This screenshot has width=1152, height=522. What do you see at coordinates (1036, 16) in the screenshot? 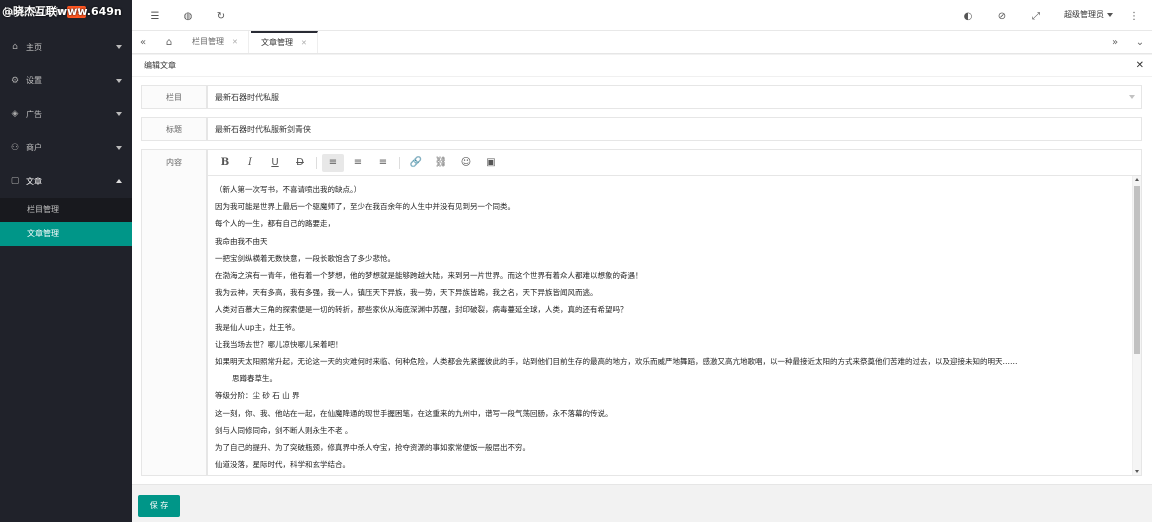
I see `fullscreen-icon: ⤢` at bounding box center [1036, 16].